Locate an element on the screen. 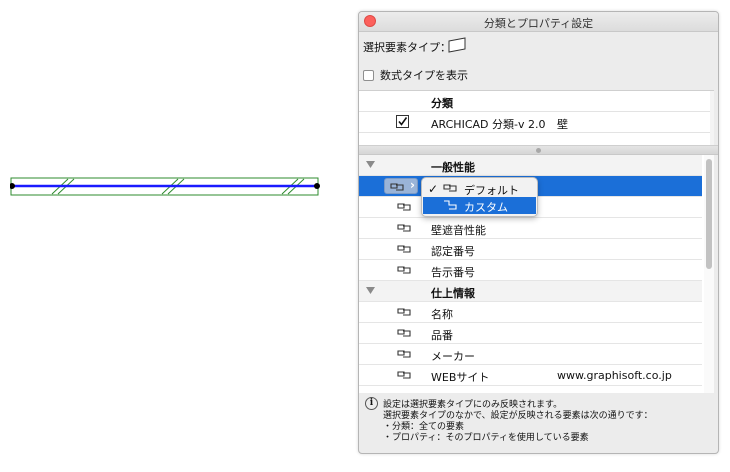 The height and width of the screenshot is (472, 730). chevron-right-icon: › is located at coordinates (412, 185).